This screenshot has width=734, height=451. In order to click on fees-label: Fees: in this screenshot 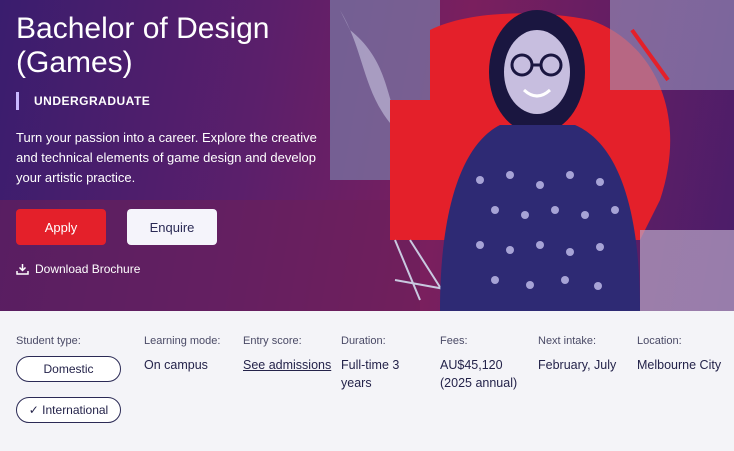, I will do `click(454, 341)`.